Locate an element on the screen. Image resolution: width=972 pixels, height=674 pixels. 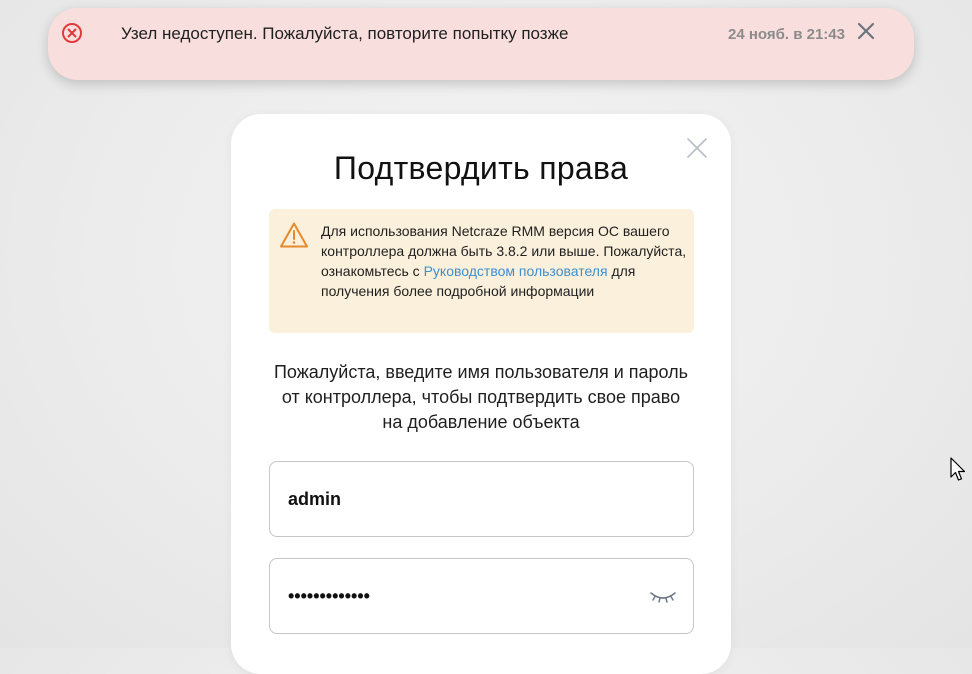
error-circle-icon is located at coordinates (72, 33).